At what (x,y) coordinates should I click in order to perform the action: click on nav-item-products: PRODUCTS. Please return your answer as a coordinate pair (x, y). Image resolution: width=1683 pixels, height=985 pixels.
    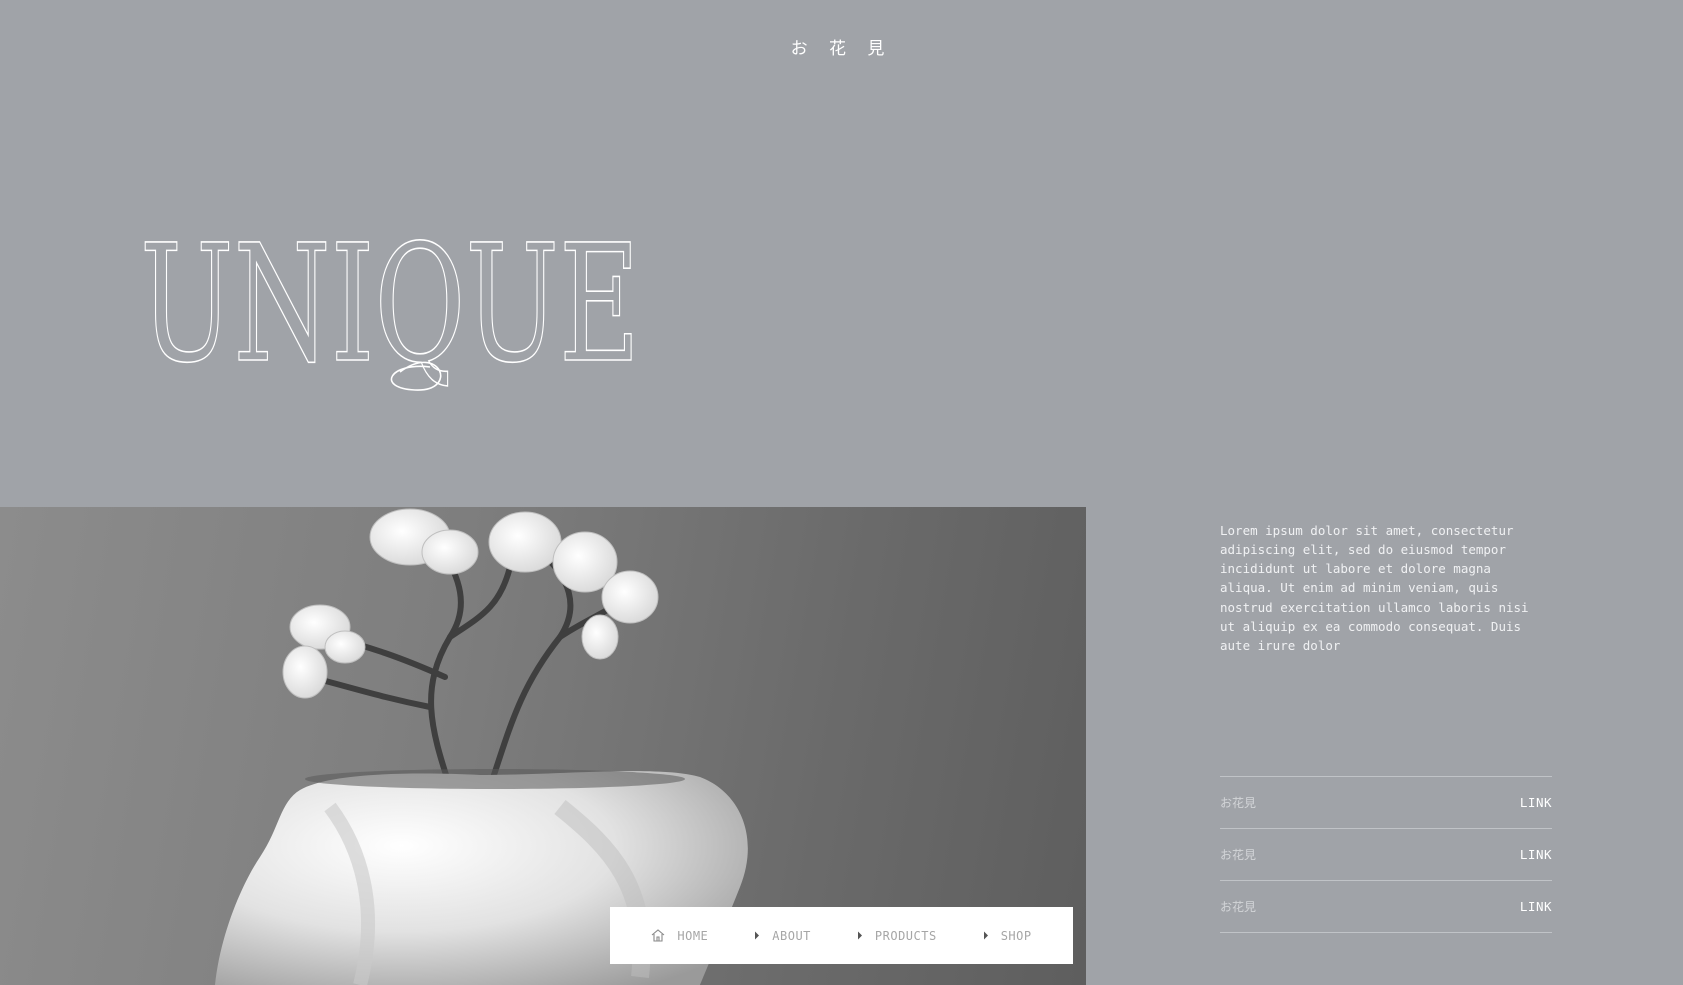
    Looking at the image, I should click on (897, 936).